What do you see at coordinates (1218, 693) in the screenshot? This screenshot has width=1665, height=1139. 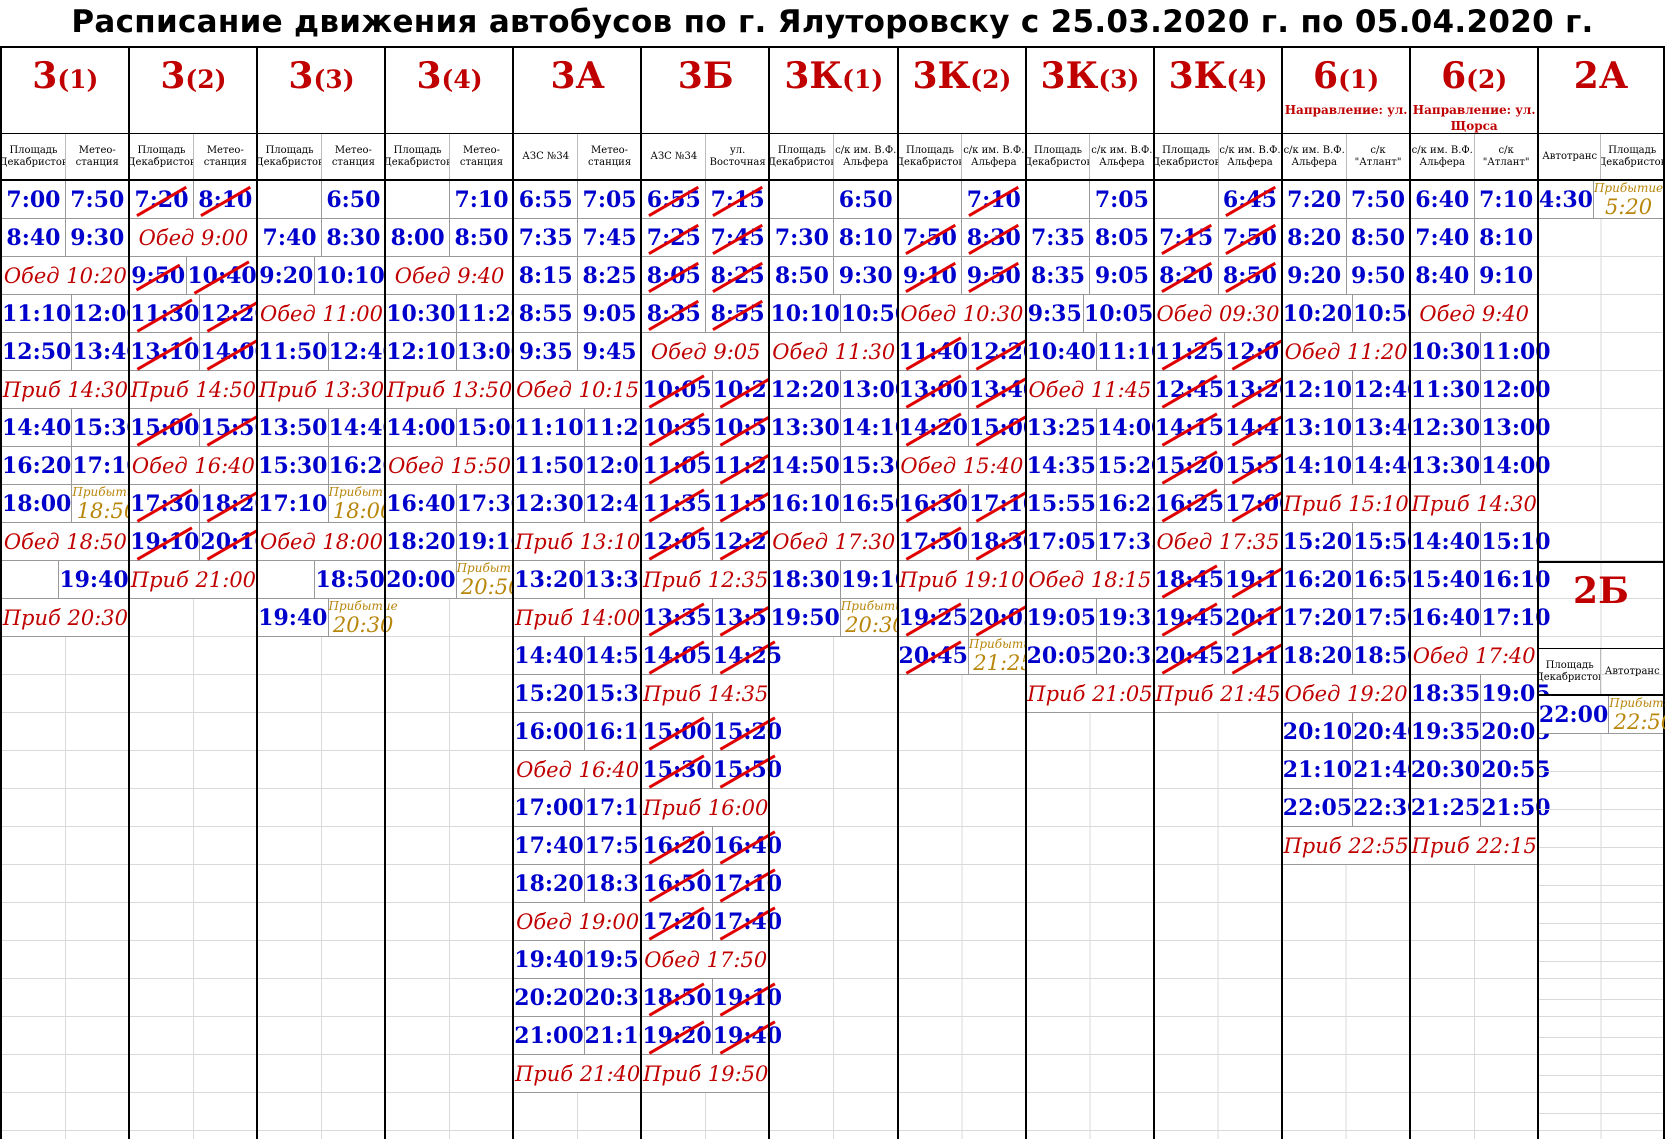 I see `schedule-note: Приб 21:45` at bounding box center [1218, 693].